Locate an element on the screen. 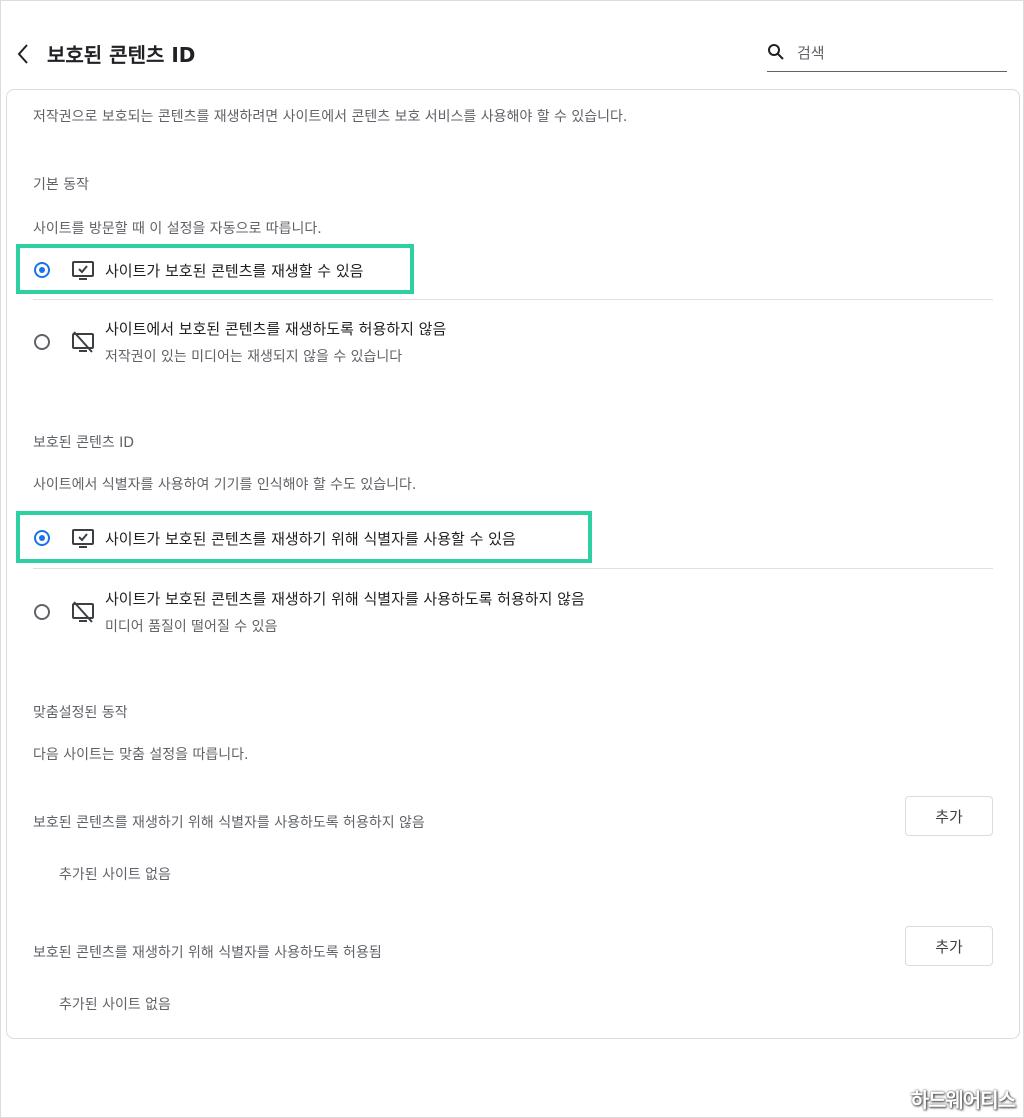 Image resolution: width=1024 pixels, height=1118 pixels. radio-block-protected-content is located at coordinates (42, 342).